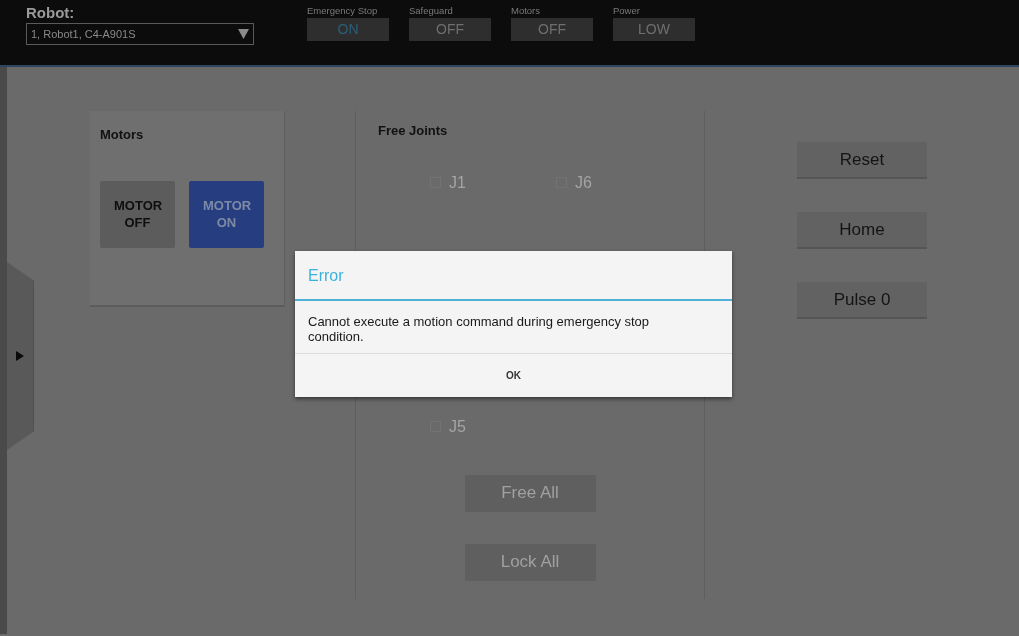 This screenshot has height=636, width=1019. I want to click on joint-label: J1, so click(457, 182).